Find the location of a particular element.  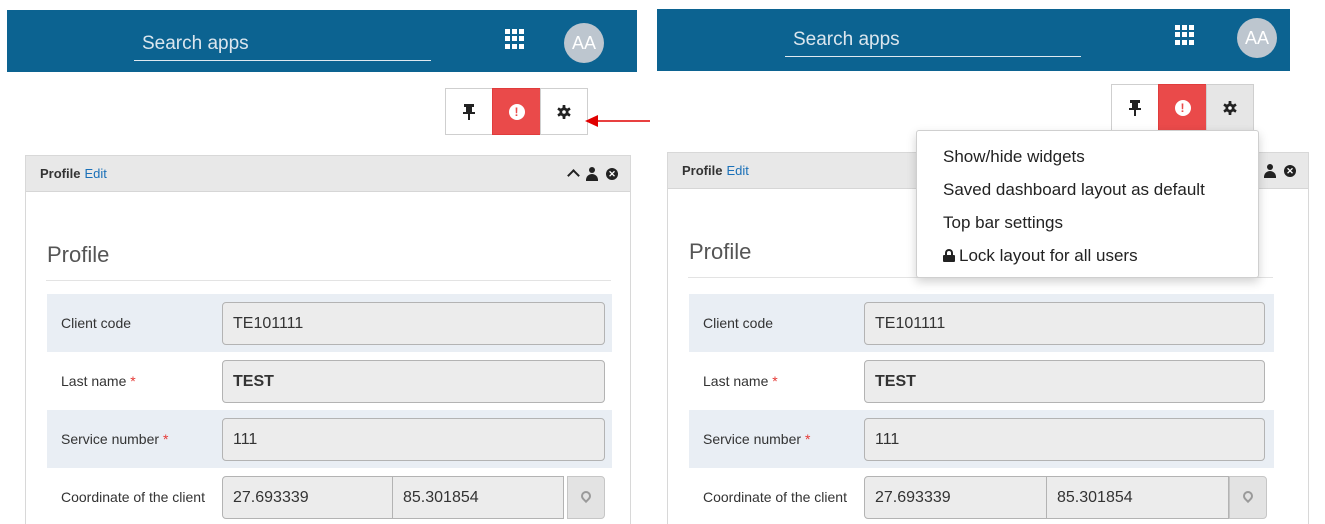

annotation-arrow is located at coordinates (617, 121).